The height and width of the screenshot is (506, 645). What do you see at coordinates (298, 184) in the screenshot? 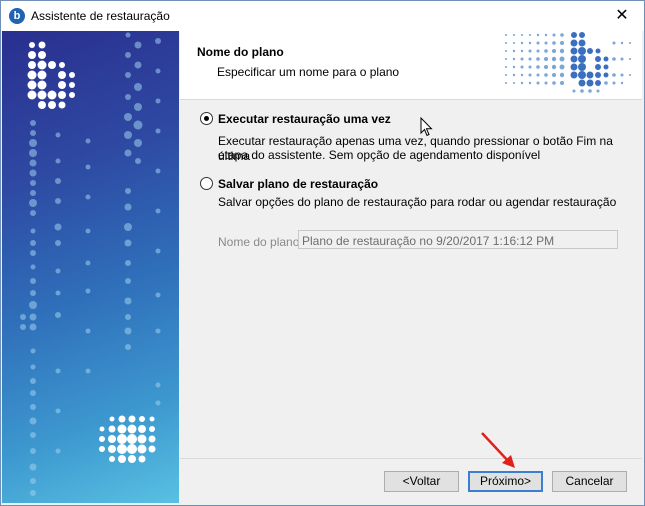
I see `save-plan-label: Salvar plano de restauração` at bounding box center [298, 184].